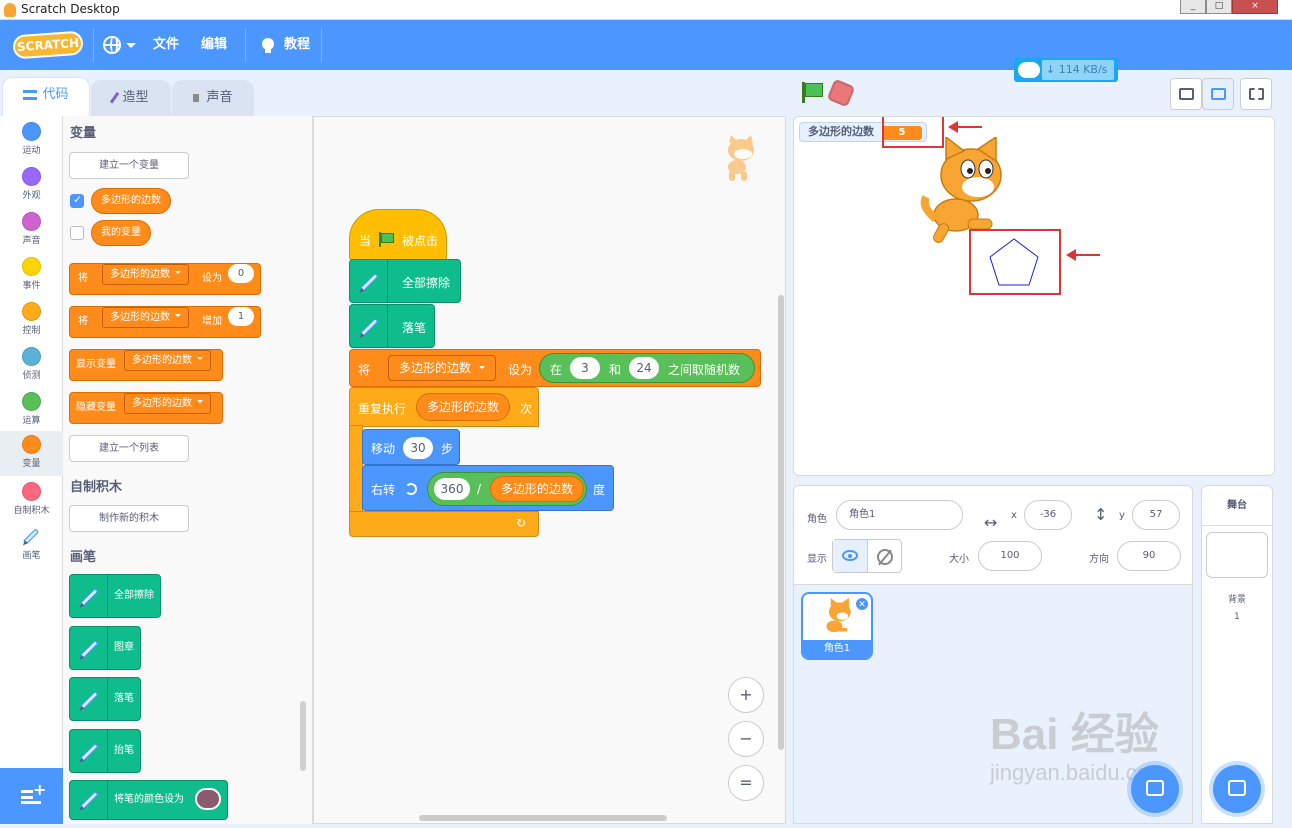 Image resolution: width=1292 pixels, height=828 pixels. I want to click on edit-menu: 编辑, so click(214, 45).